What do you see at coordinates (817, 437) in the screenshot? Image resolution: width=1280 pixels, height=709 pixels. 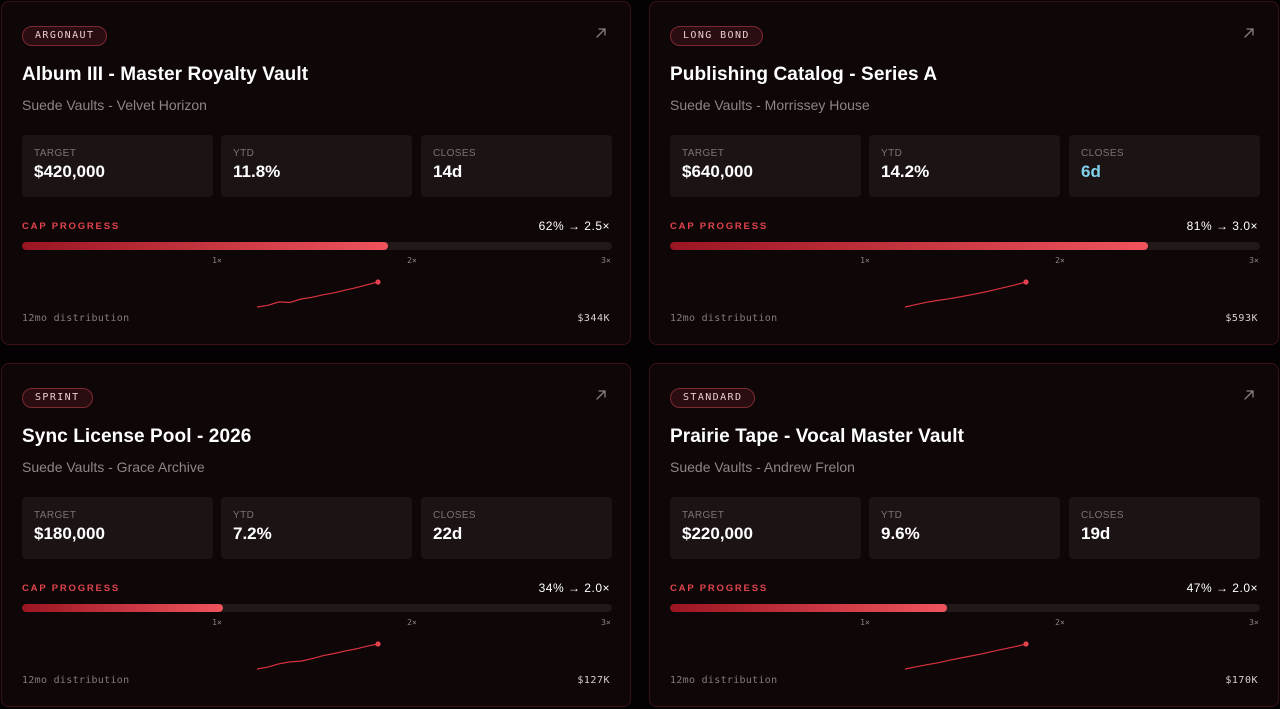 I see `vault-title: Prairie Tape - Vocal Master Vault` at bounding box center [817, 437].